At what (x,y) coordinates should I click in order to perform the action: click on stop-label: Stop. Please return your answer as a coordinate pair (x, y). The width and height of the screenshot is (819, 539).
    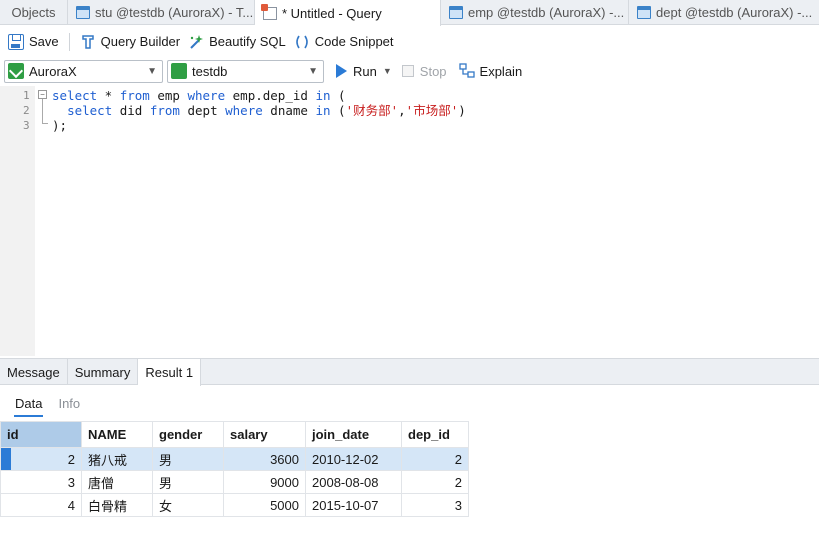
    Looking at the image, I should click on (433, 71).